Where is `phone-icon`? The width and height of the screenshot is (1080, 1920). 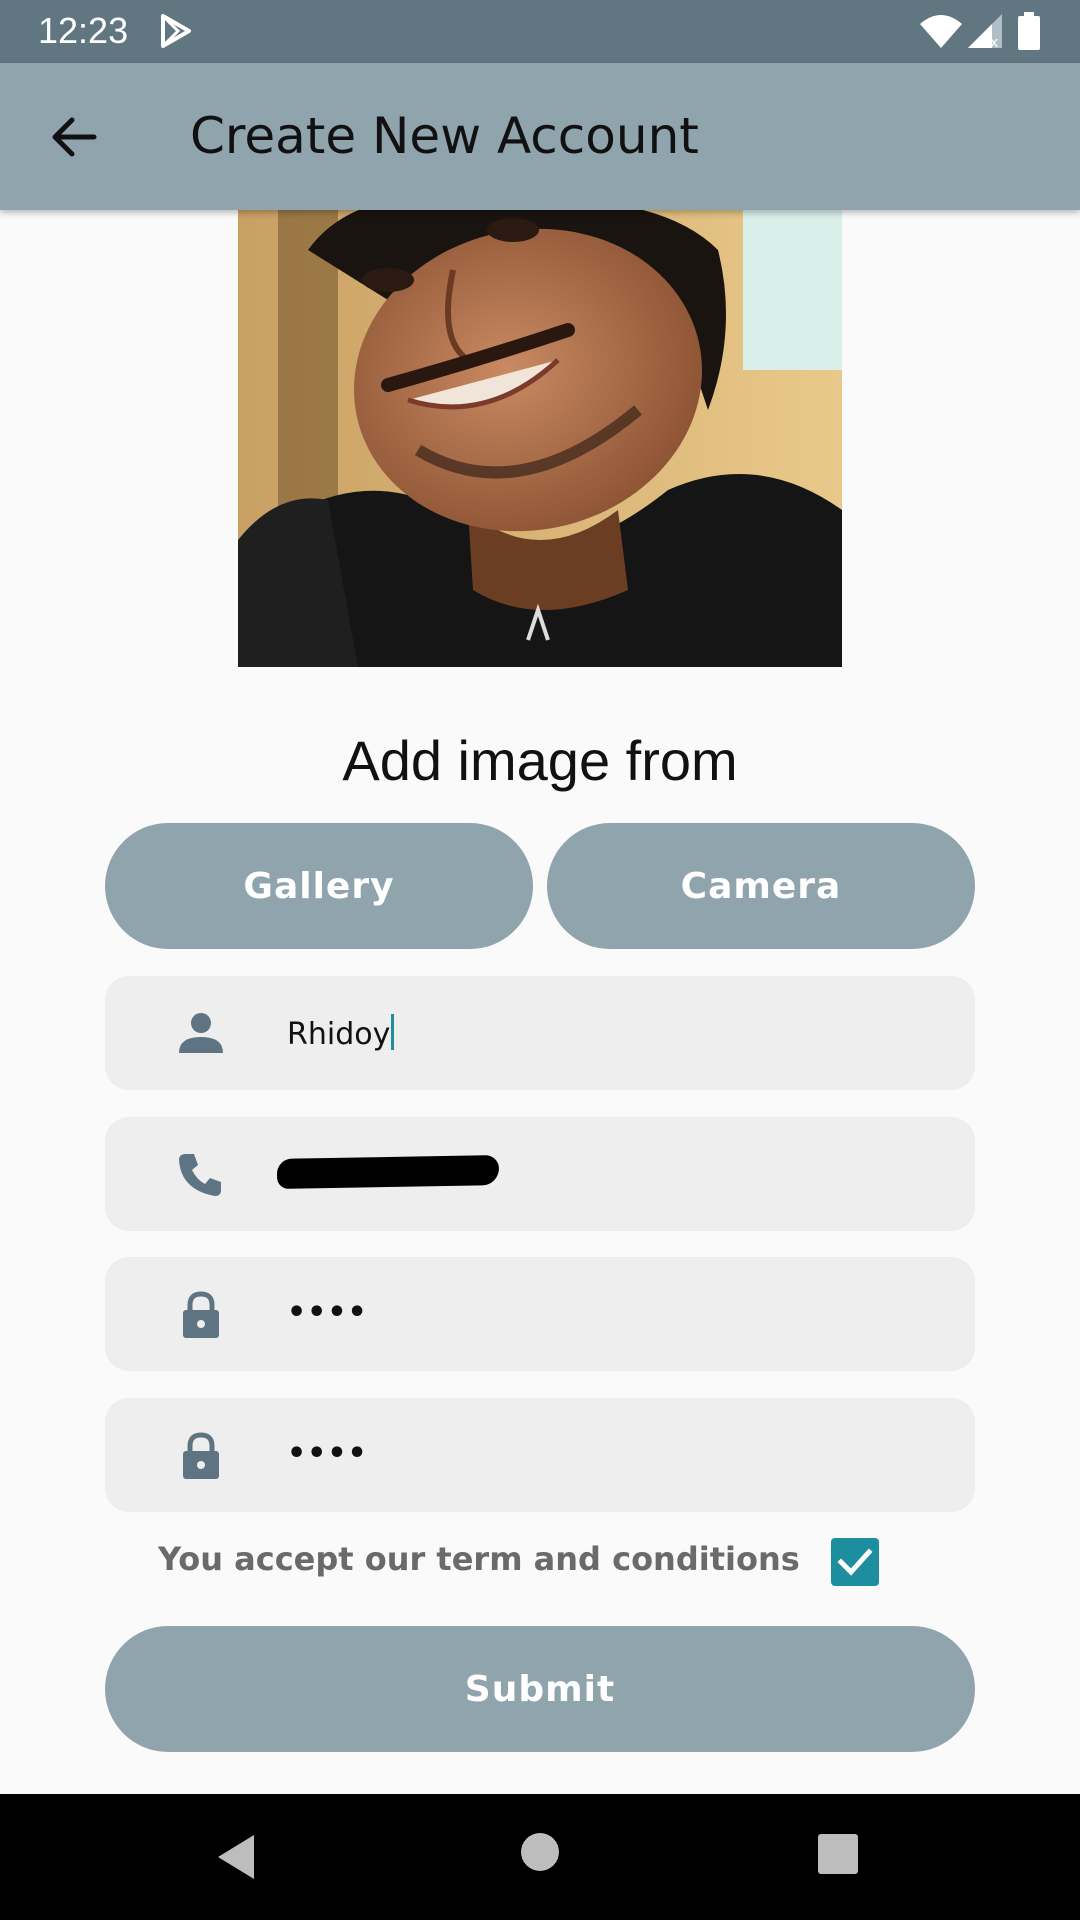 phone-icon is located at coordinates (200, 1175).